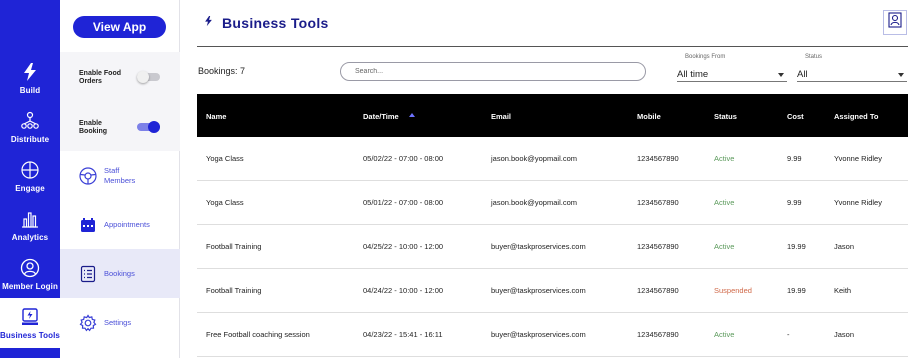 This screenshot has height=358, width=920. I want to click on select-caption: Bookings From, so click(705, 57).